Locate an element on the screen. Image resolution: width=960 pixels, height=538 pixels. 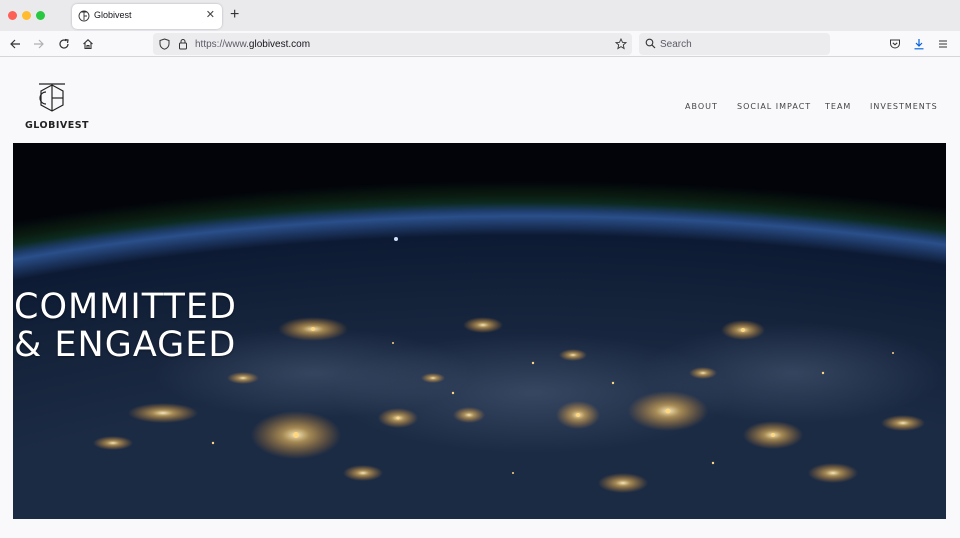
new-tab-button: + is located at coordinates (234, 15).